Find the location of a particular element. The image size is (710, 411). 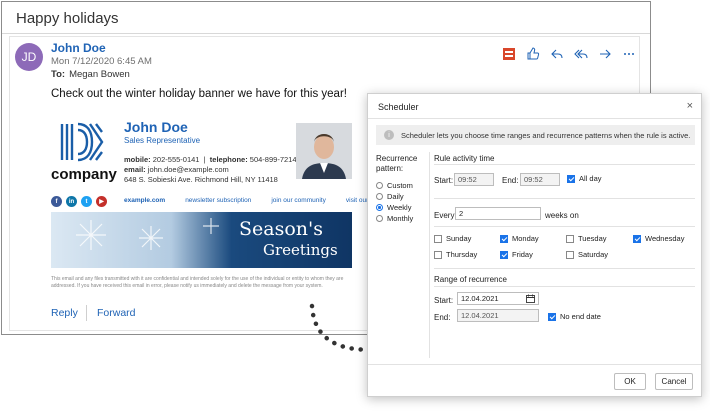

checkbox-label: Monday is located at coordinates (525, 238).